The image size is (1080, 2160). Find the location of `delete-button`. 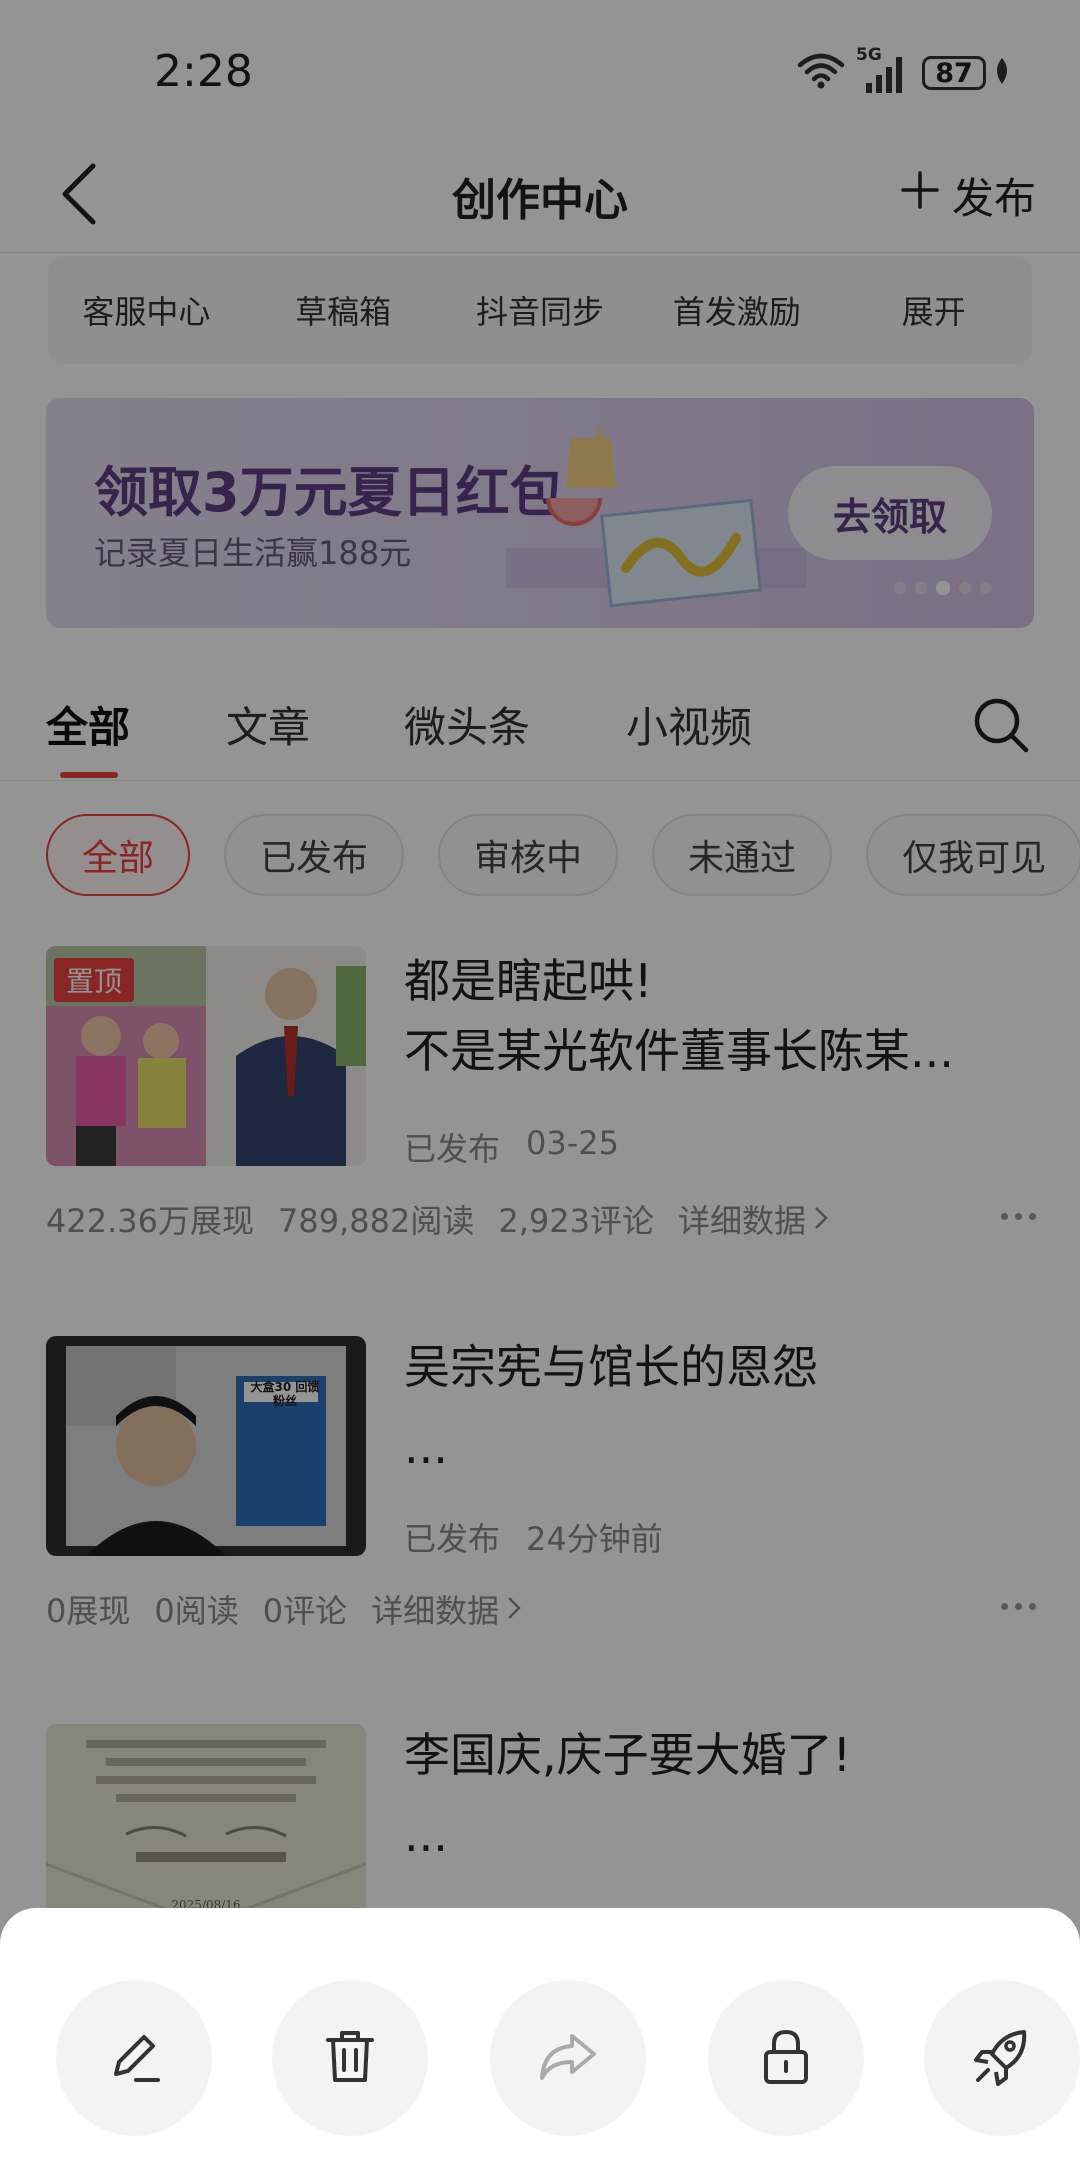

delete-button is located at coordinates (350, 2058).